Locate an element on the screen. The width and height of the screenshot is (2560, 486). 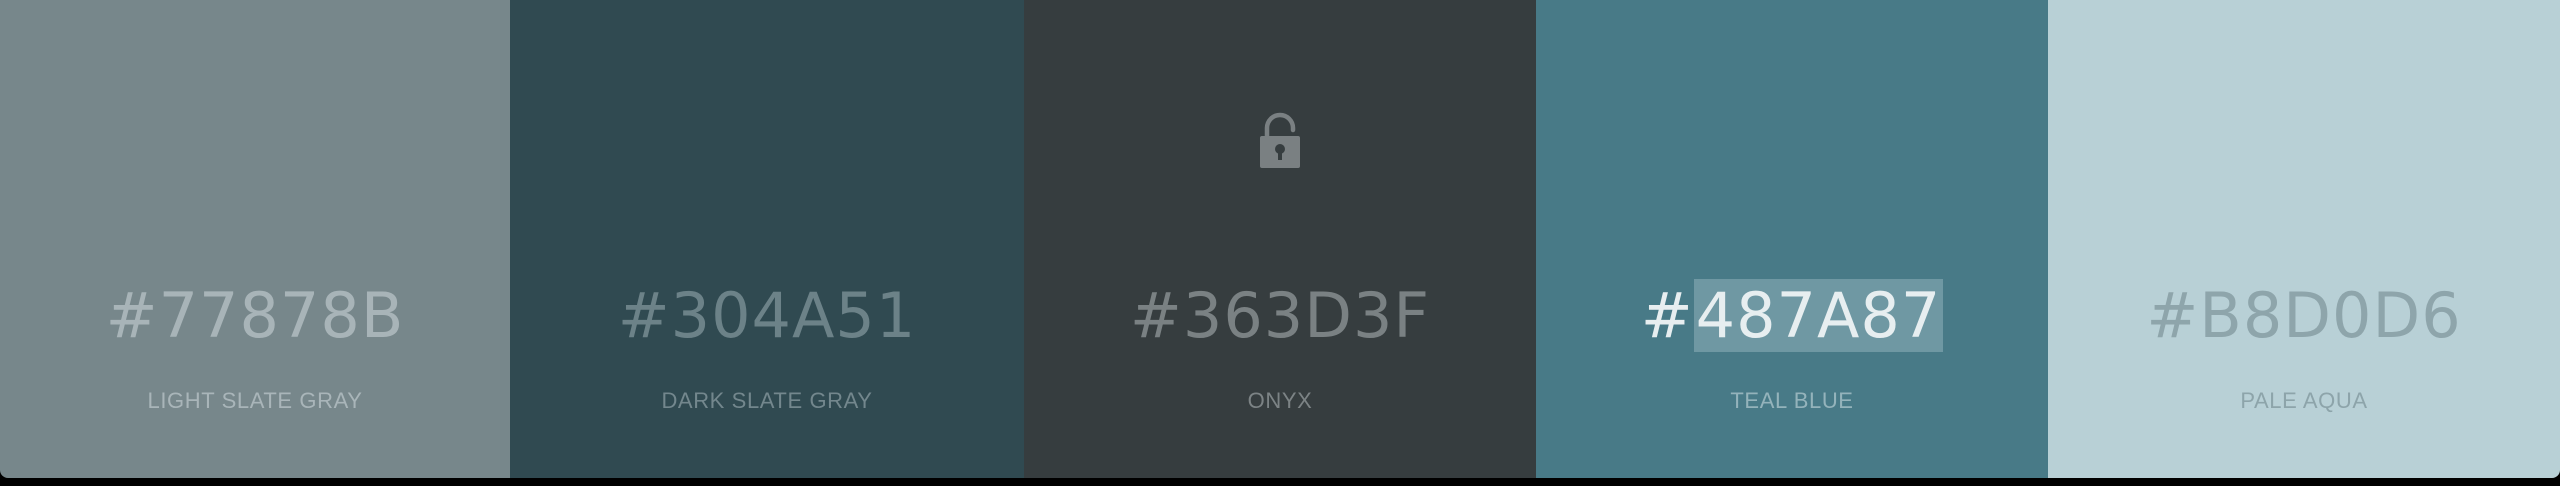
hex-code: #487A87 is located at coordinates (1792, 316).